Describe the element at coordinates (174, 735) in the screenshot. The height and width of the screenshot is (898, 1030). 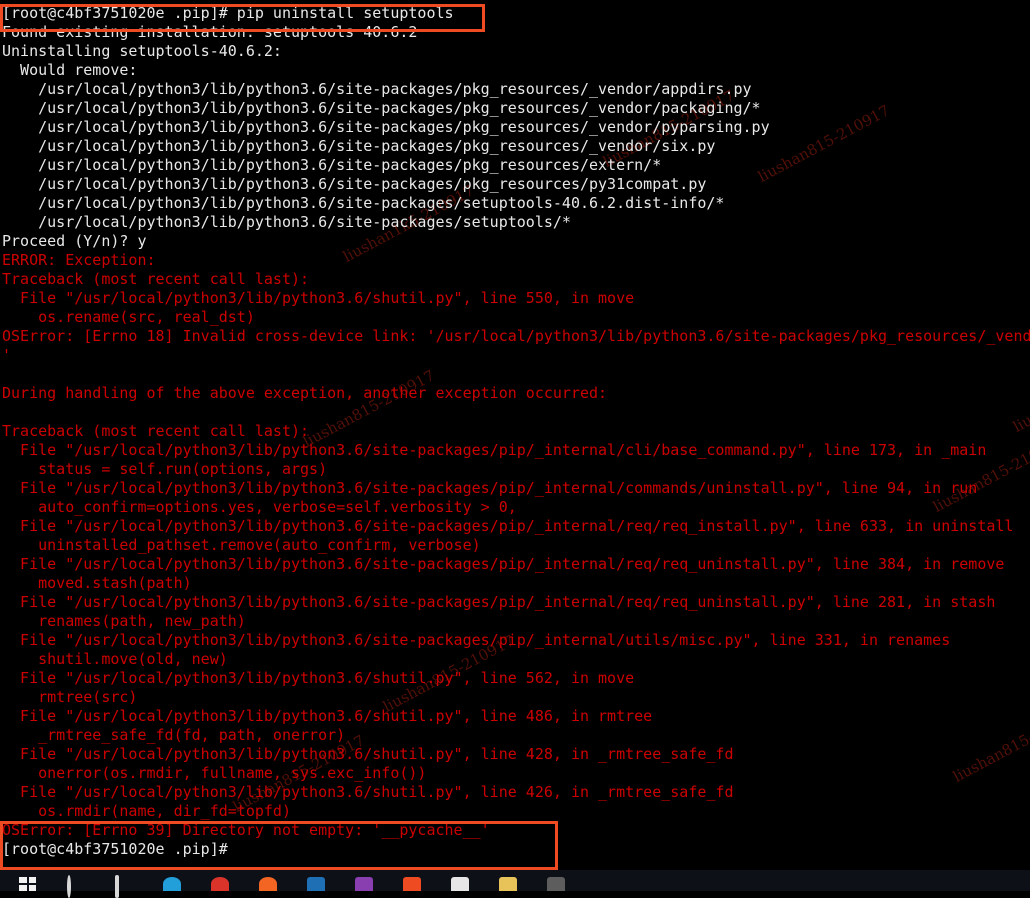
I see `terminal-line: _rmtree_safe_fd(fd, path, onerror)` at that location.